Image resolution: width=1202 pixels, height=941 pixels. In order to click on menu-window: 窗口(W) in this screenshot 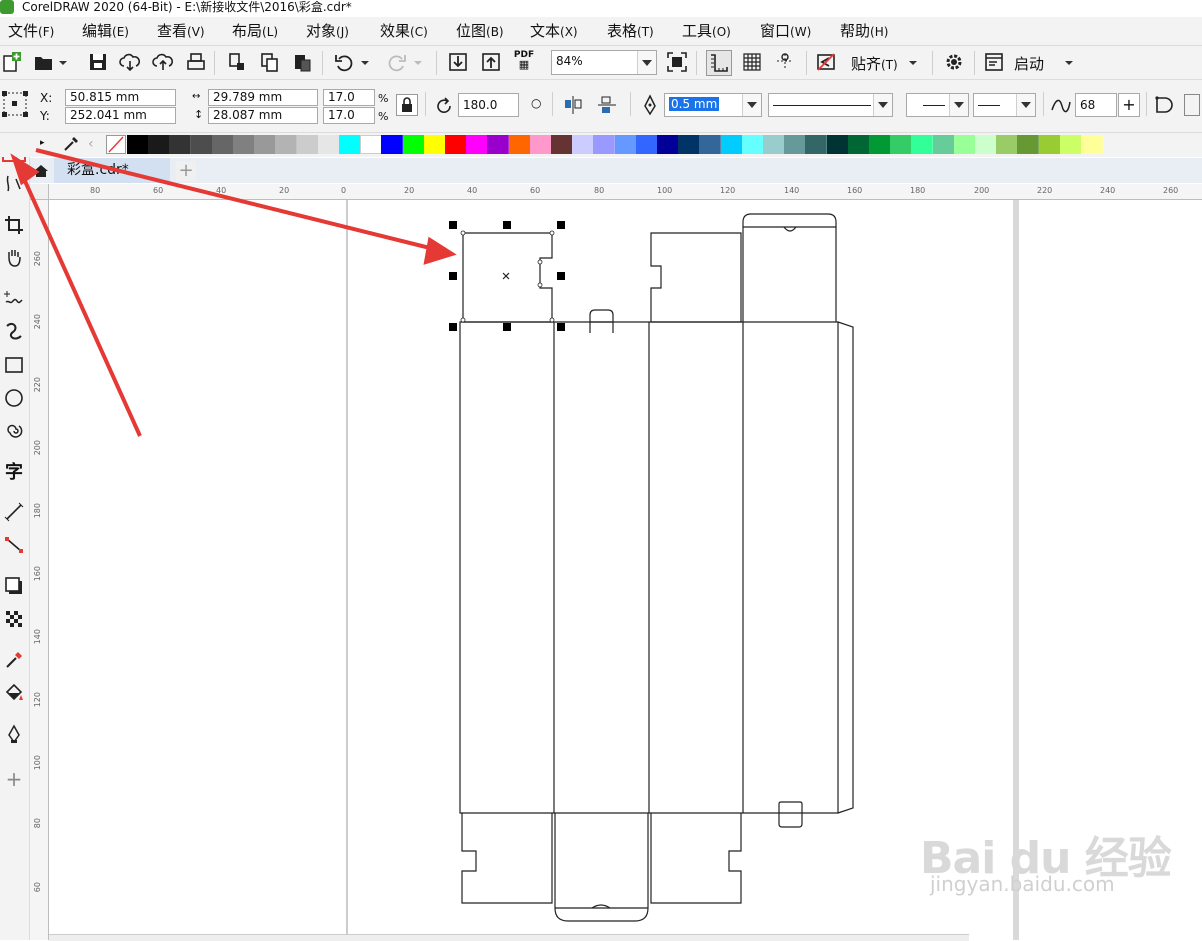, I will do `click(785, 31)`.